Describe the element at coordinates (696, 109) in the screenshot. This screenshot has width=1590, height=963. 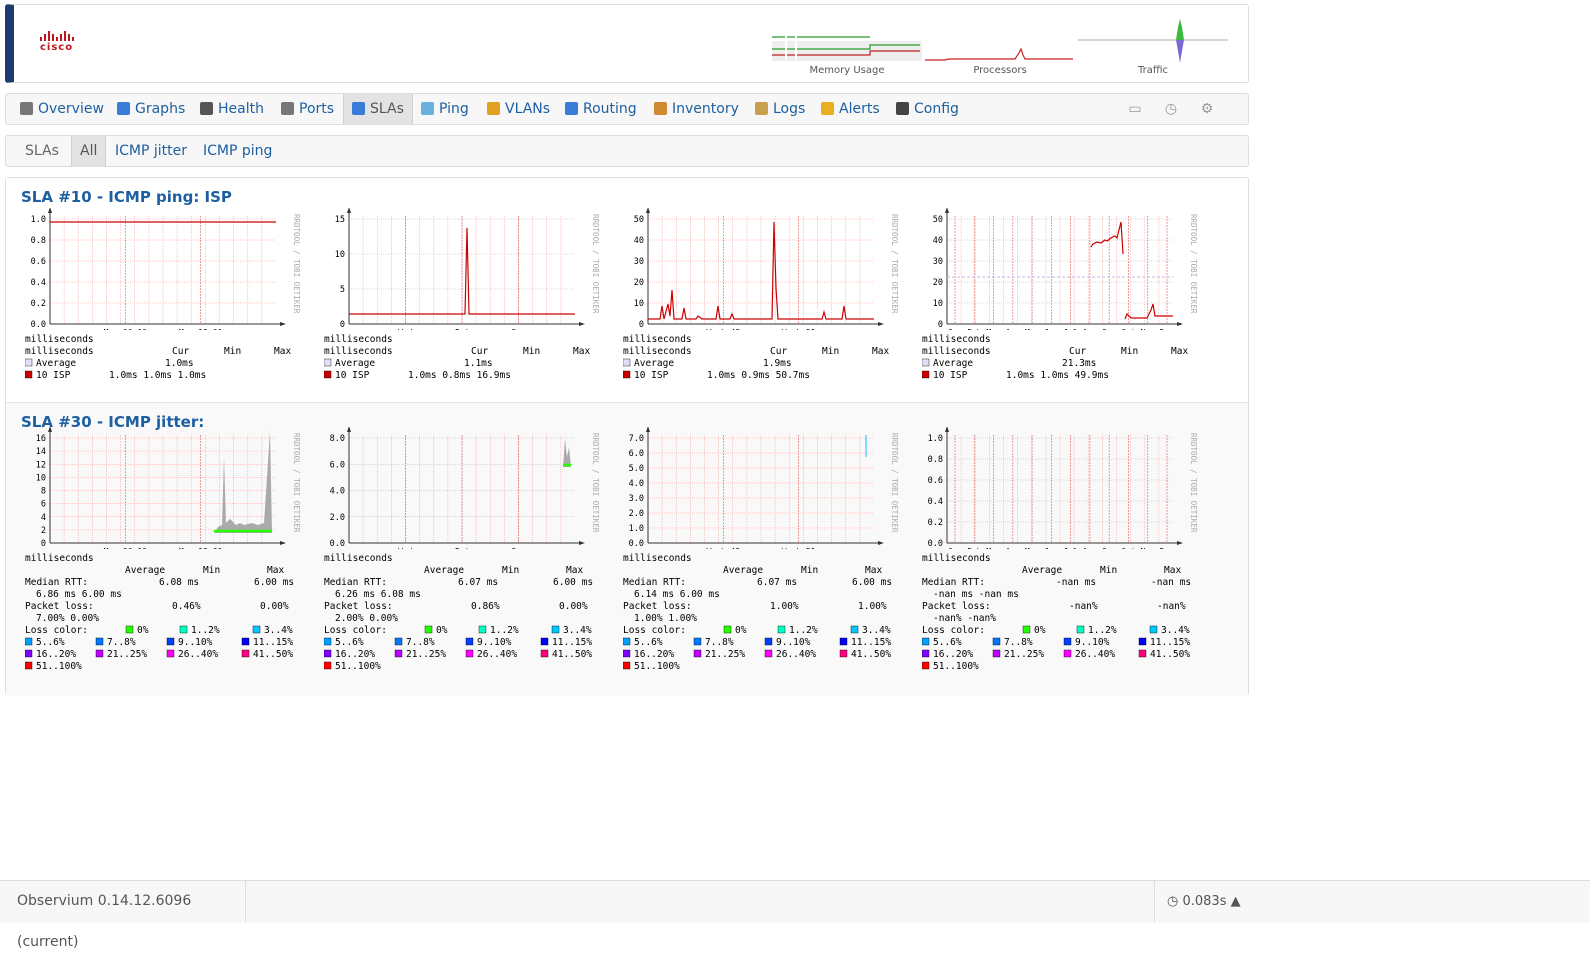
I see `nav-inventory: Inventory` at that location.